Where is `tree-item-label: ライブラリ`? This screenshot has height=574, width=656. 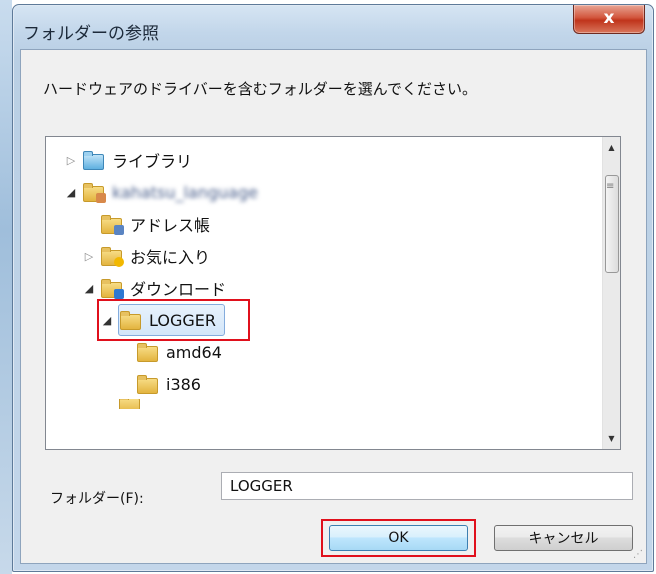
tree-item-label: ライブラリ is located at coordinates (152, 161).